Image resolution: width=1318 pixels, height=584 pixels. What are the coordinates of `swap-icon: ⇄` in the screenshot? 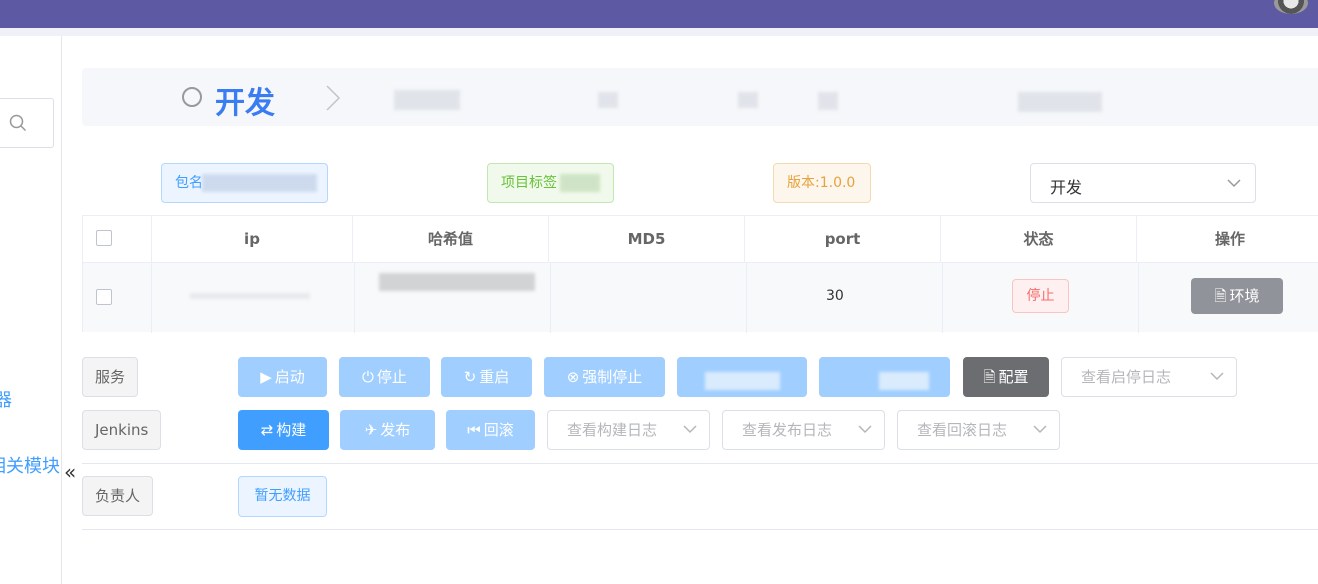 It's located at (267, 430).